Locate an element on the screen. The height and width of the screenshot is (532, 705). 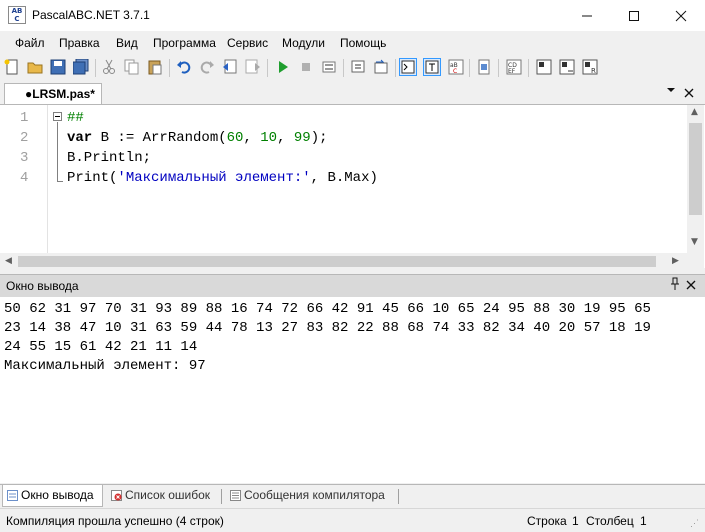
text-mode-button is located at coordinates (432, 67).